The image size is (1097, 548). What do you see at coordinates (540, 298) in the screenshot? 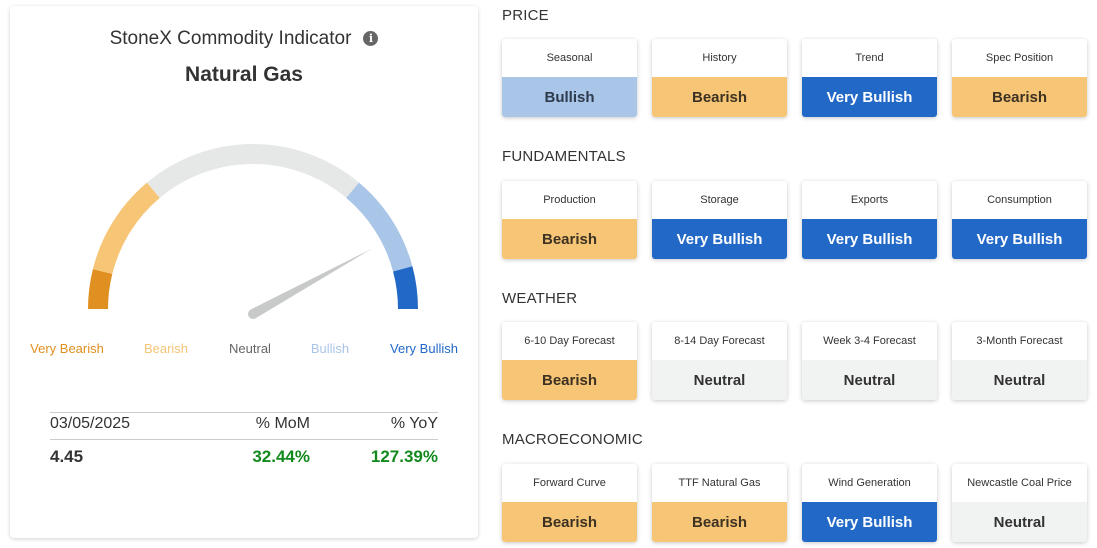
I see `section-title-weather: WEATHER` at bounding box center [540, 298].